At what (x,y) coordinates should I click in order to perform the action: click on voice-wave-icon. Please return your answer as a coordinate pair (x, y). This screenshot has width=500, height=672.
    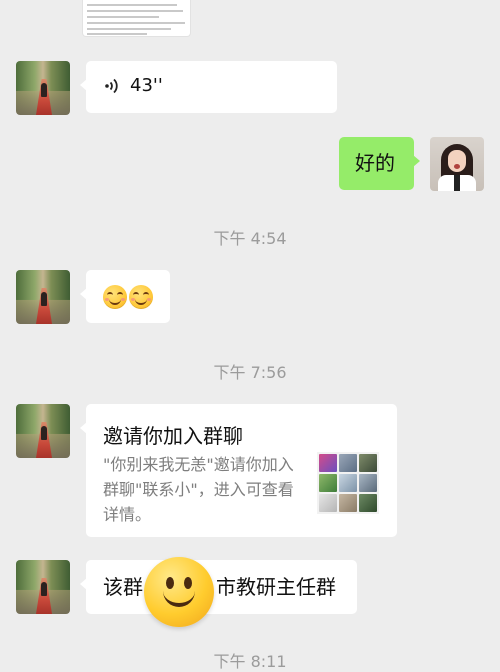
    Looking at the image, I should click on (111, 86).